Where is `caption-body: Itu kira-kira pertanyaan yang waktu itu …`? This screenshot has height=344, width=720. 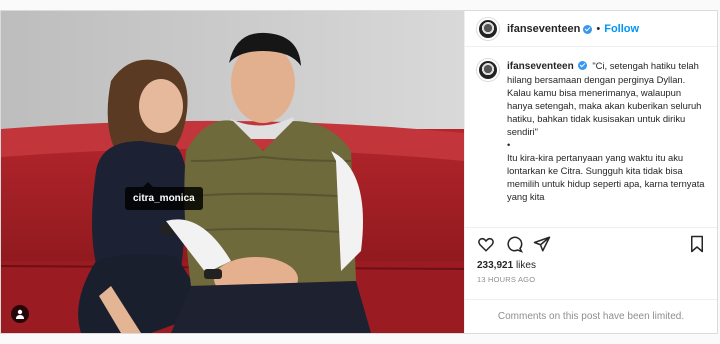
caption-body: Itu kira-kira pertanyaan yang waktu itu … is located at coordinates (606, 177).